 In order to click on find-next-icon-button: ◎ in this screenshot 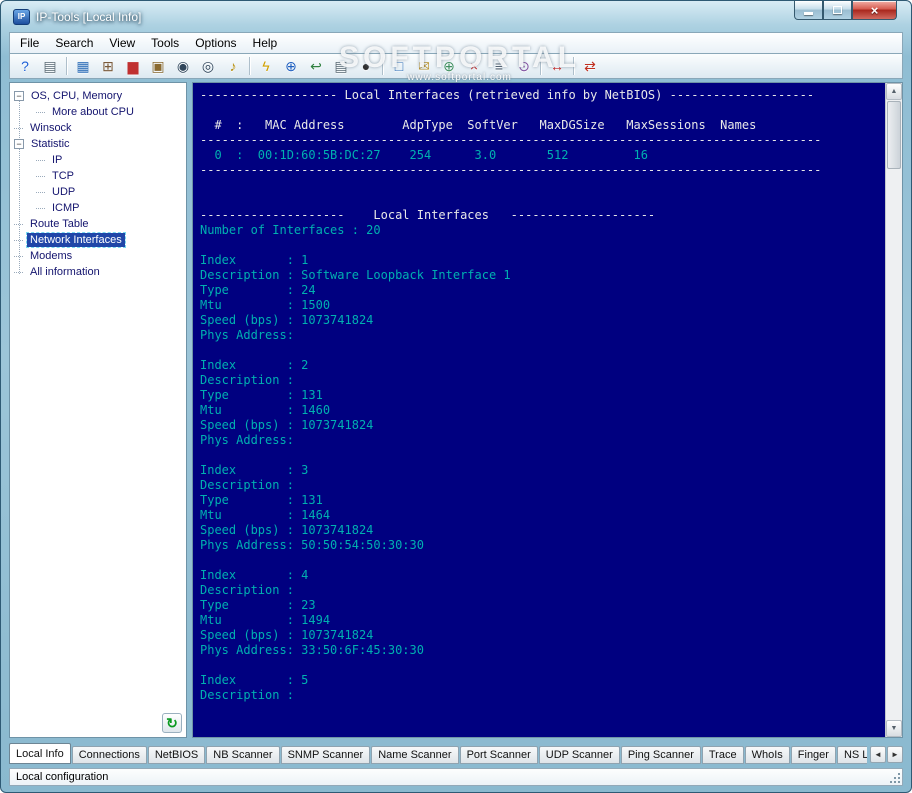, I will do `click(208, 66)`.